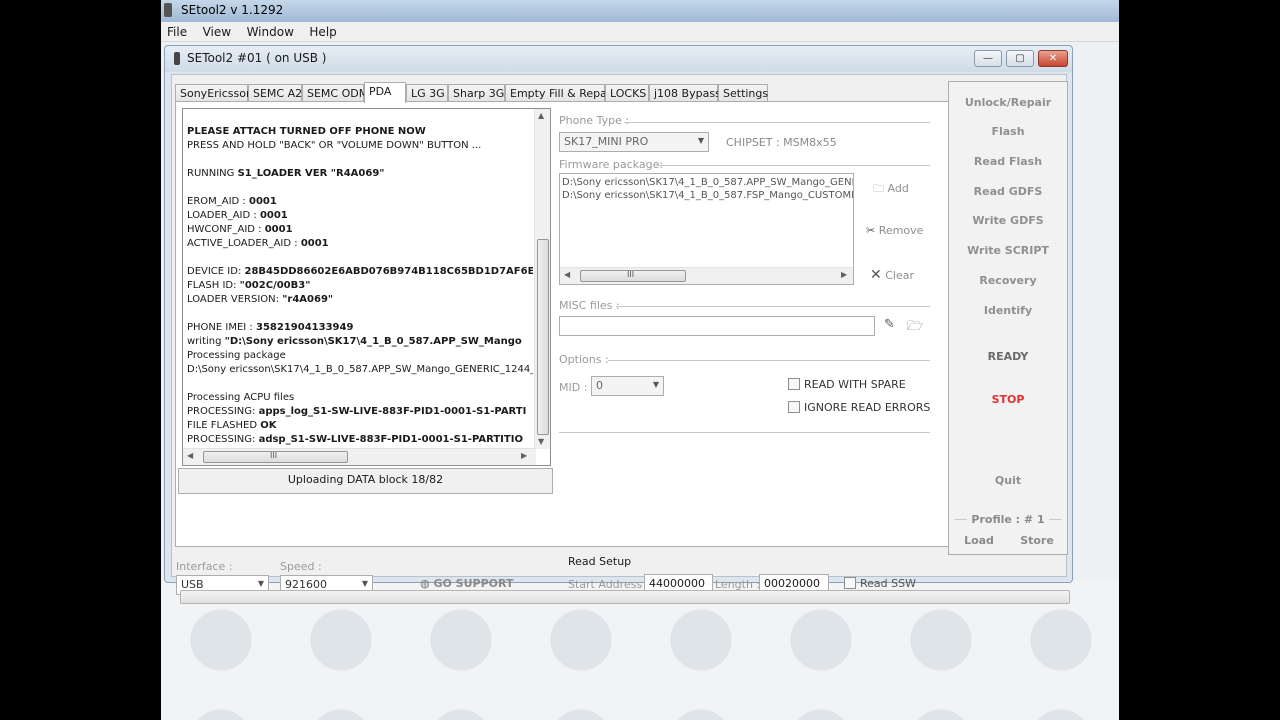  I want to click on log-vertical-scrollbar: ▲ ▼, so click(542, 279).